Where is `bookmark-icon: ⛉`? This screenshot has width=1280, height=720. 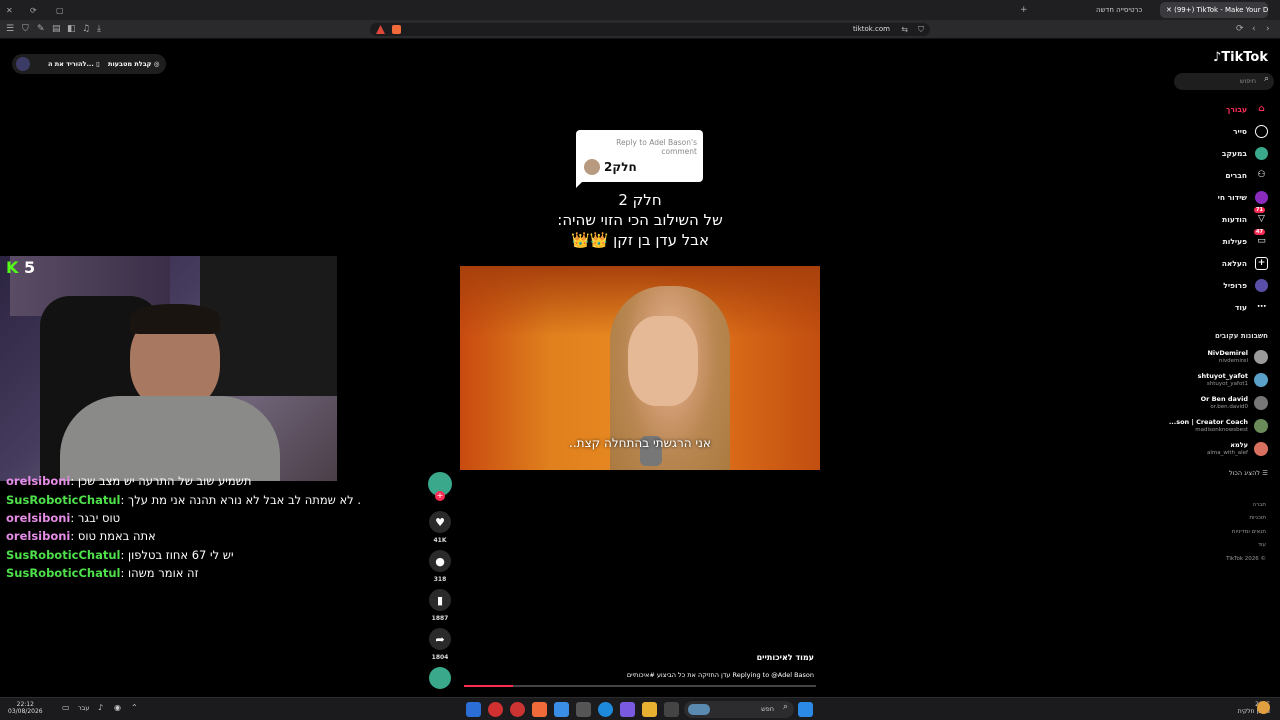 bookmark-icon: ⛉ is located at coordinates (921, 29).